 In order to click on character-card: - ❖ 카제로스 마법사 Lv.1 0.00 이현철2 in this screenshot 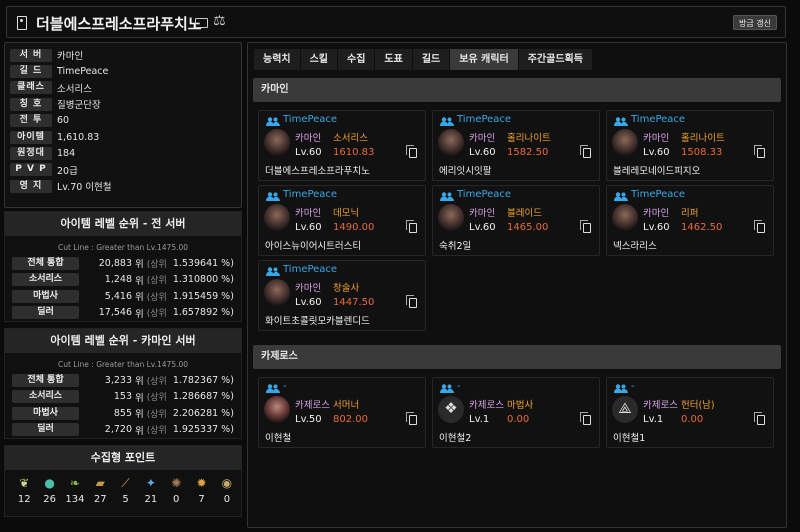, I will do `click(516, 412)`.